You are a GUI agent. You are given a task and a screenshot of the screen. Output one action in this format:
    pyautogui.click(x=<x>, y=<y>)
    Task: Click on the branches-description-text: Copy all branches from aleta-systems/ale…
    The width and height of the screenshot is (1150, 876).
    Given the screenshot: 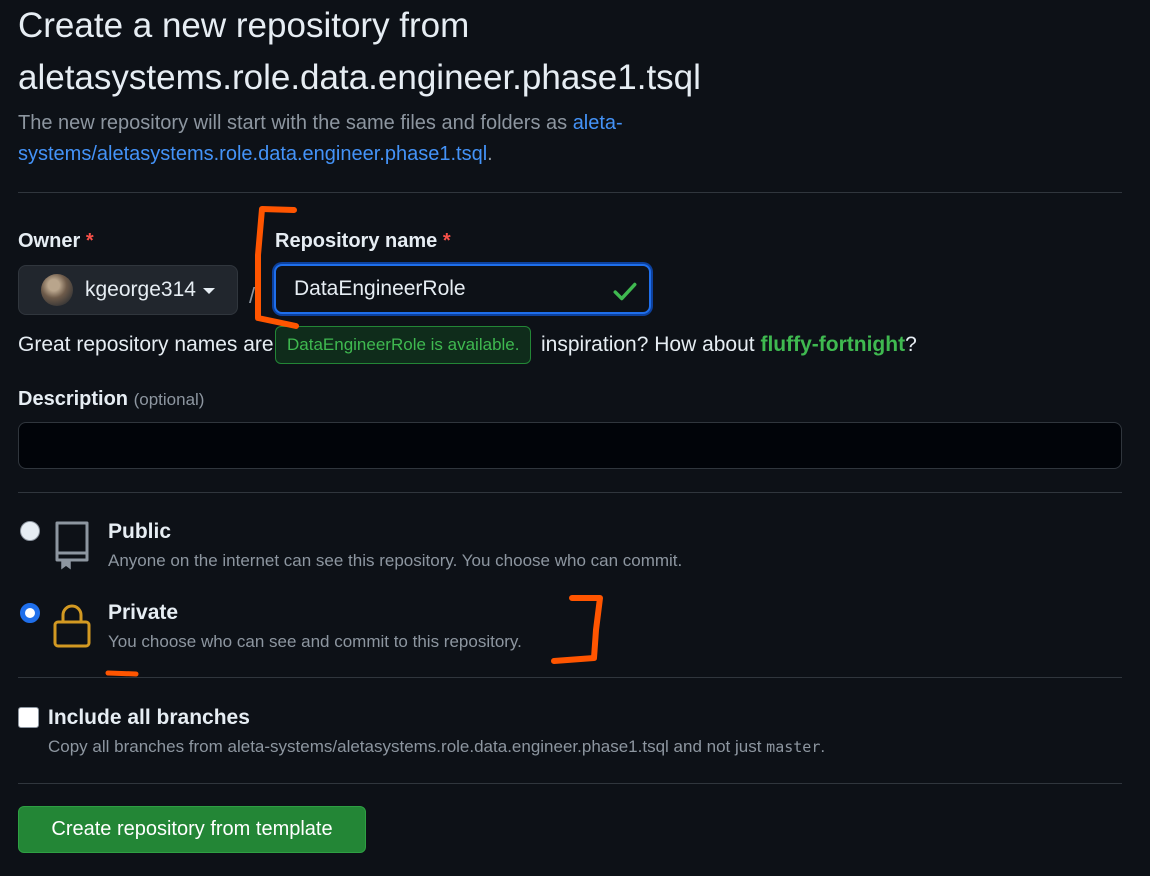 What is the action you would take?
    pyautogui.click(x=407, y=746)
    